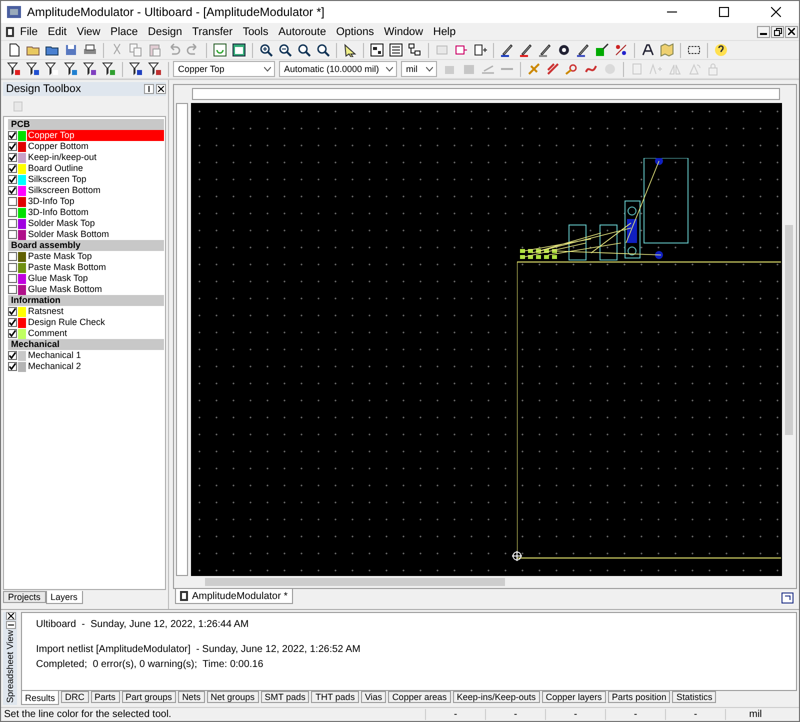  Describe the element at coordinates (694, 697) in the screenshot. I see `sheet-tab: Statistics` at that location.